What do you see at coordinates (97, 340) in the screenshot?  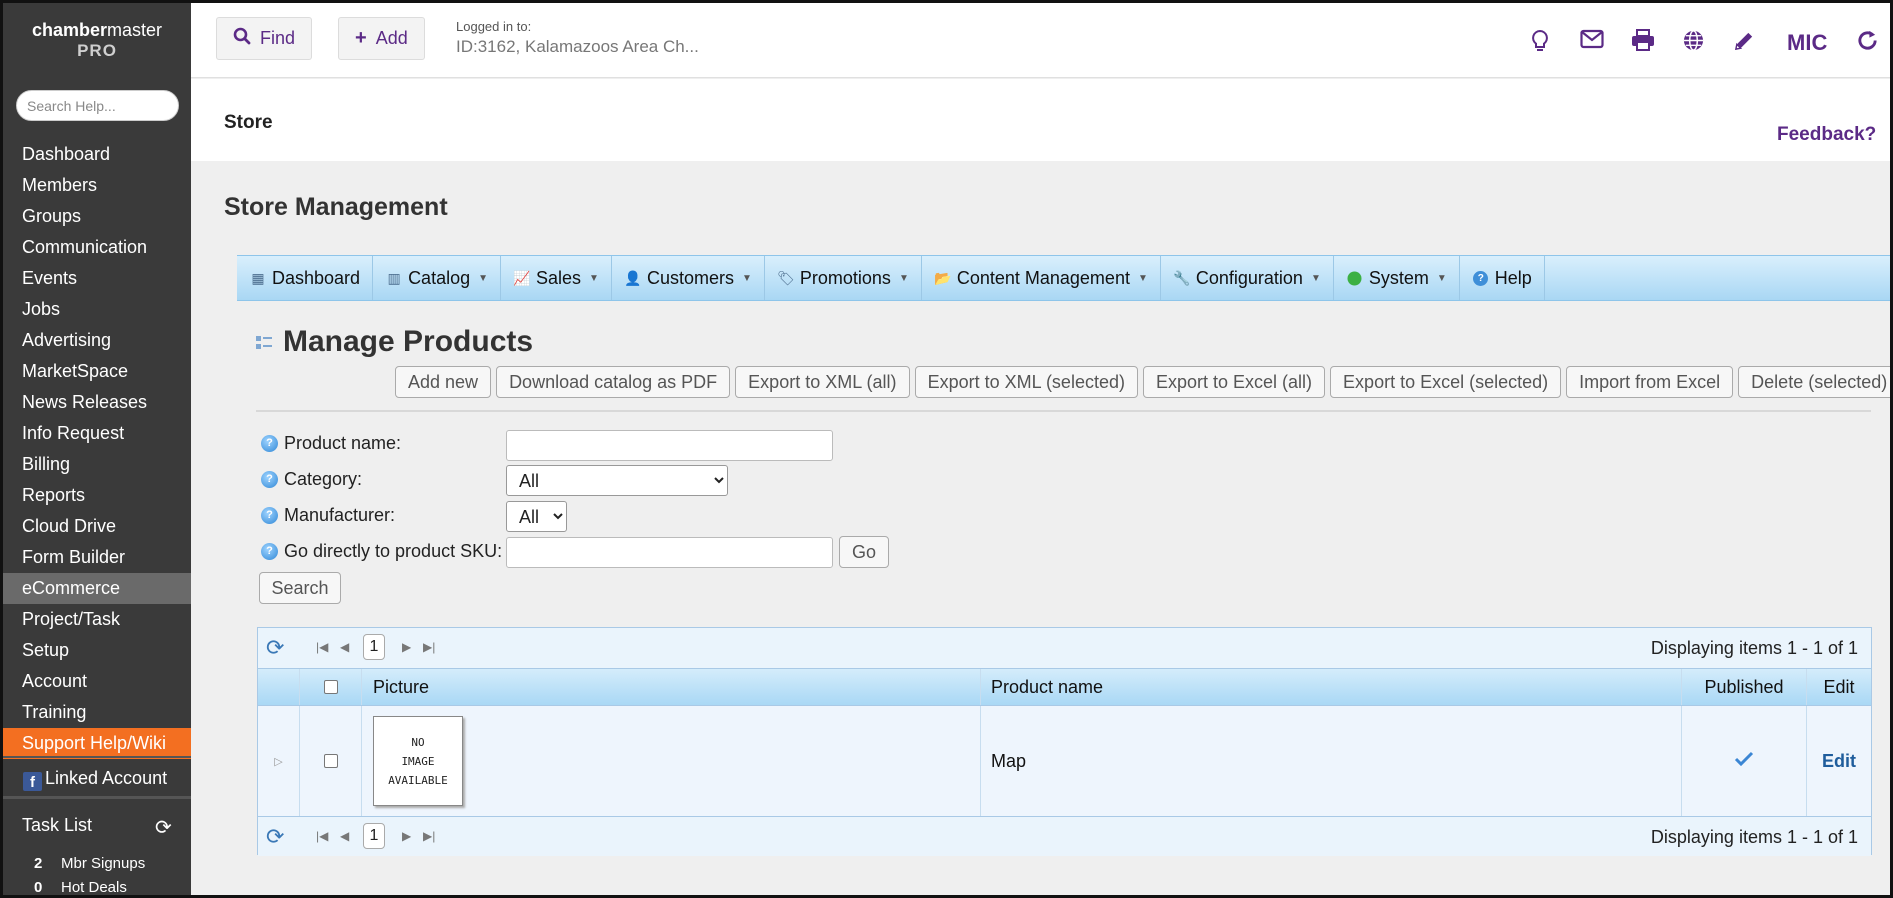 I see `sidebar-item-advertising: Advertising` at bounding box center [97, 340].